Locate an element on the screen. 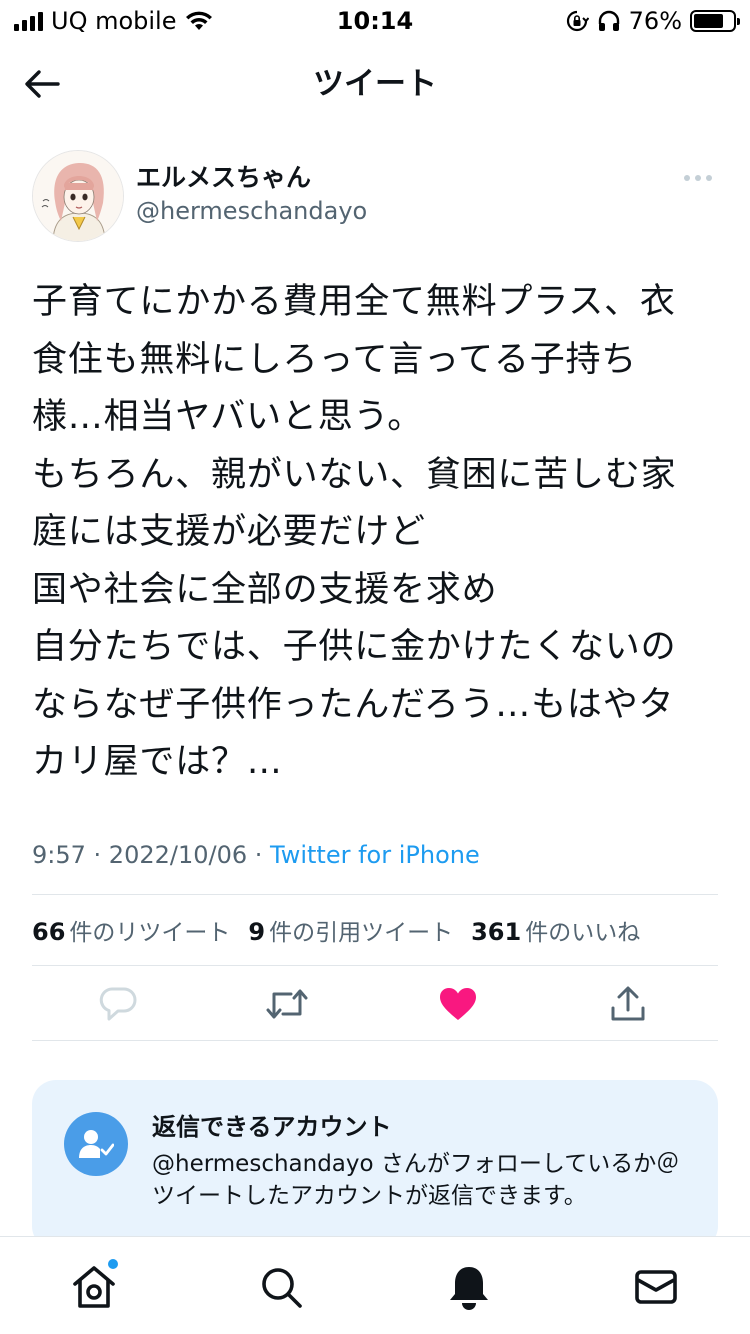 The image size is (750, 1334). reply-restriction-icon is located at coordinates (96, 1144).